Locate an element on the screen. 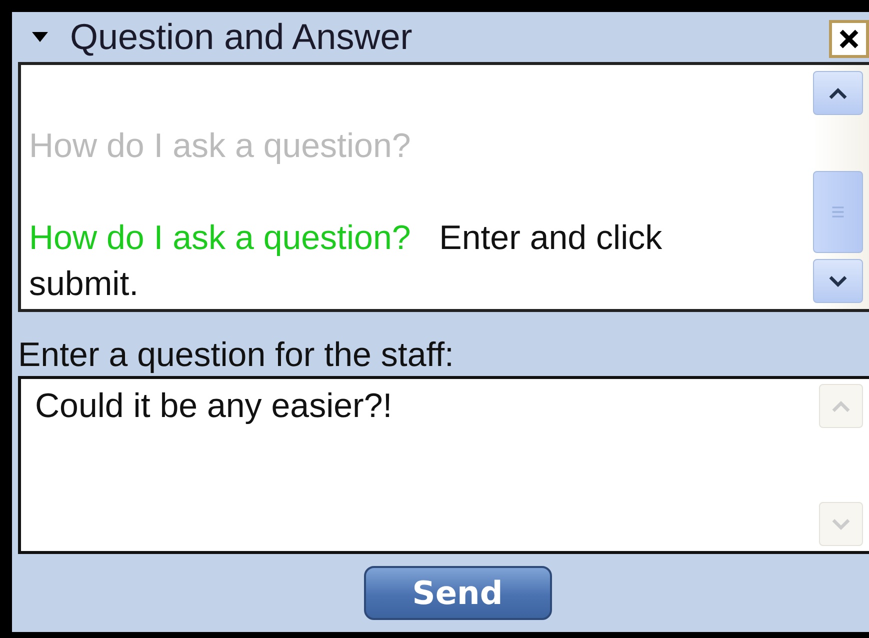  close-icon is located at coordinates (849, 39).